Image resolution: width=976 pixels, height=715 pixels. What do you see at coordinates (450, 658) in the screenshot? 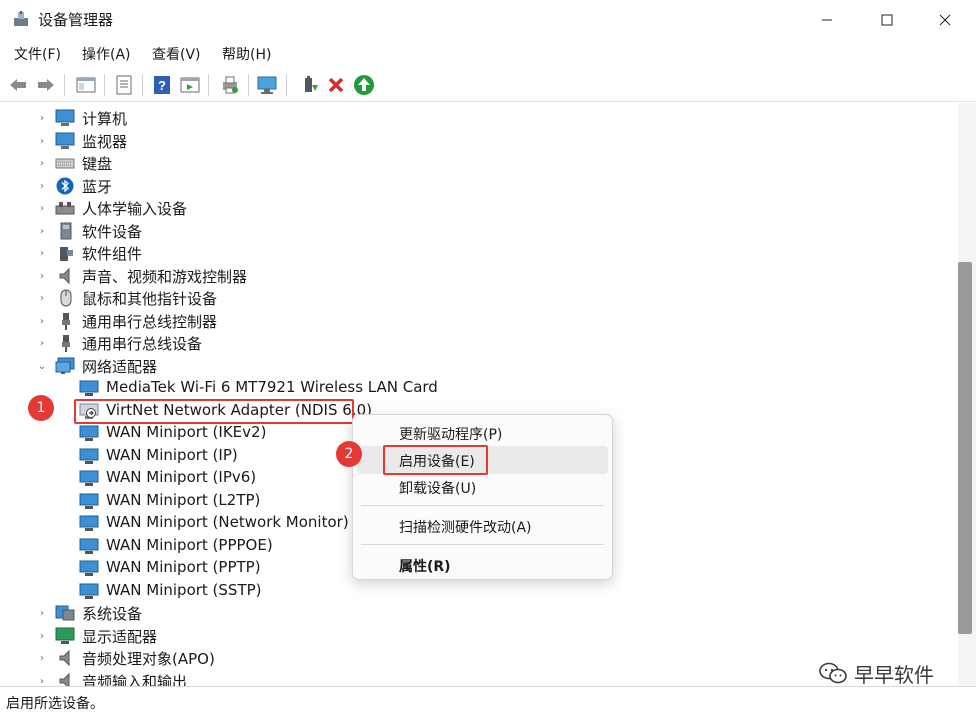
I see `tree-node-audio-apo: › 音频处理对象(APO)` at bounding box center [450, 658].